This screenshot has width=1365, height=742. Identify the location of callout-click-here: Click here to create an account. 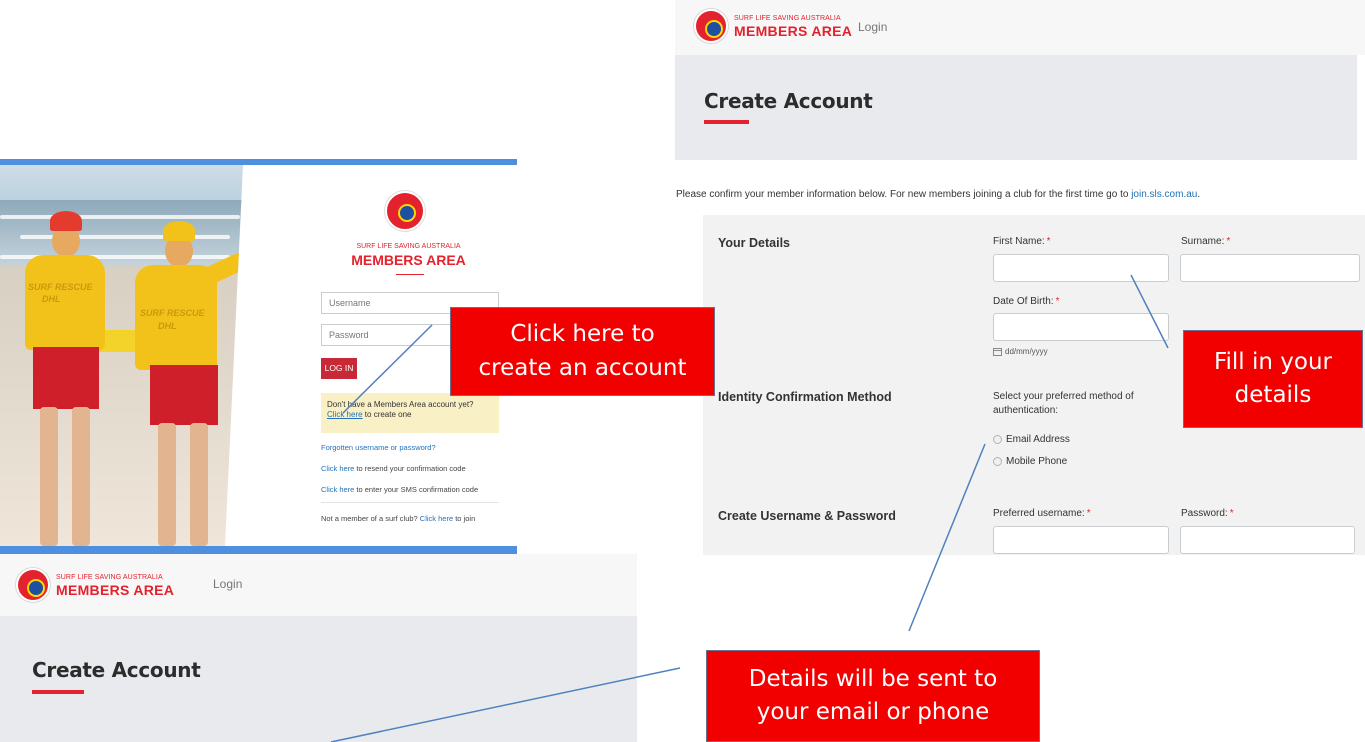
(582, 351).